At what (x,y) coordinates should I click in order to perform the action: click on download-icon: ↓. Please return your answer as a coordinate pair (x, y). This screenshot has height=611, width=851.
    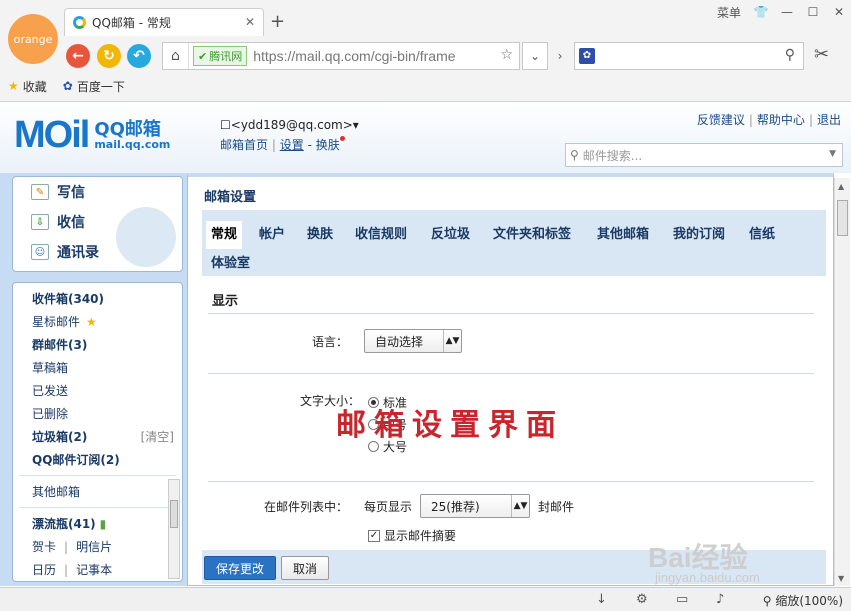
    Looking at the image, I should click on (601, 599).